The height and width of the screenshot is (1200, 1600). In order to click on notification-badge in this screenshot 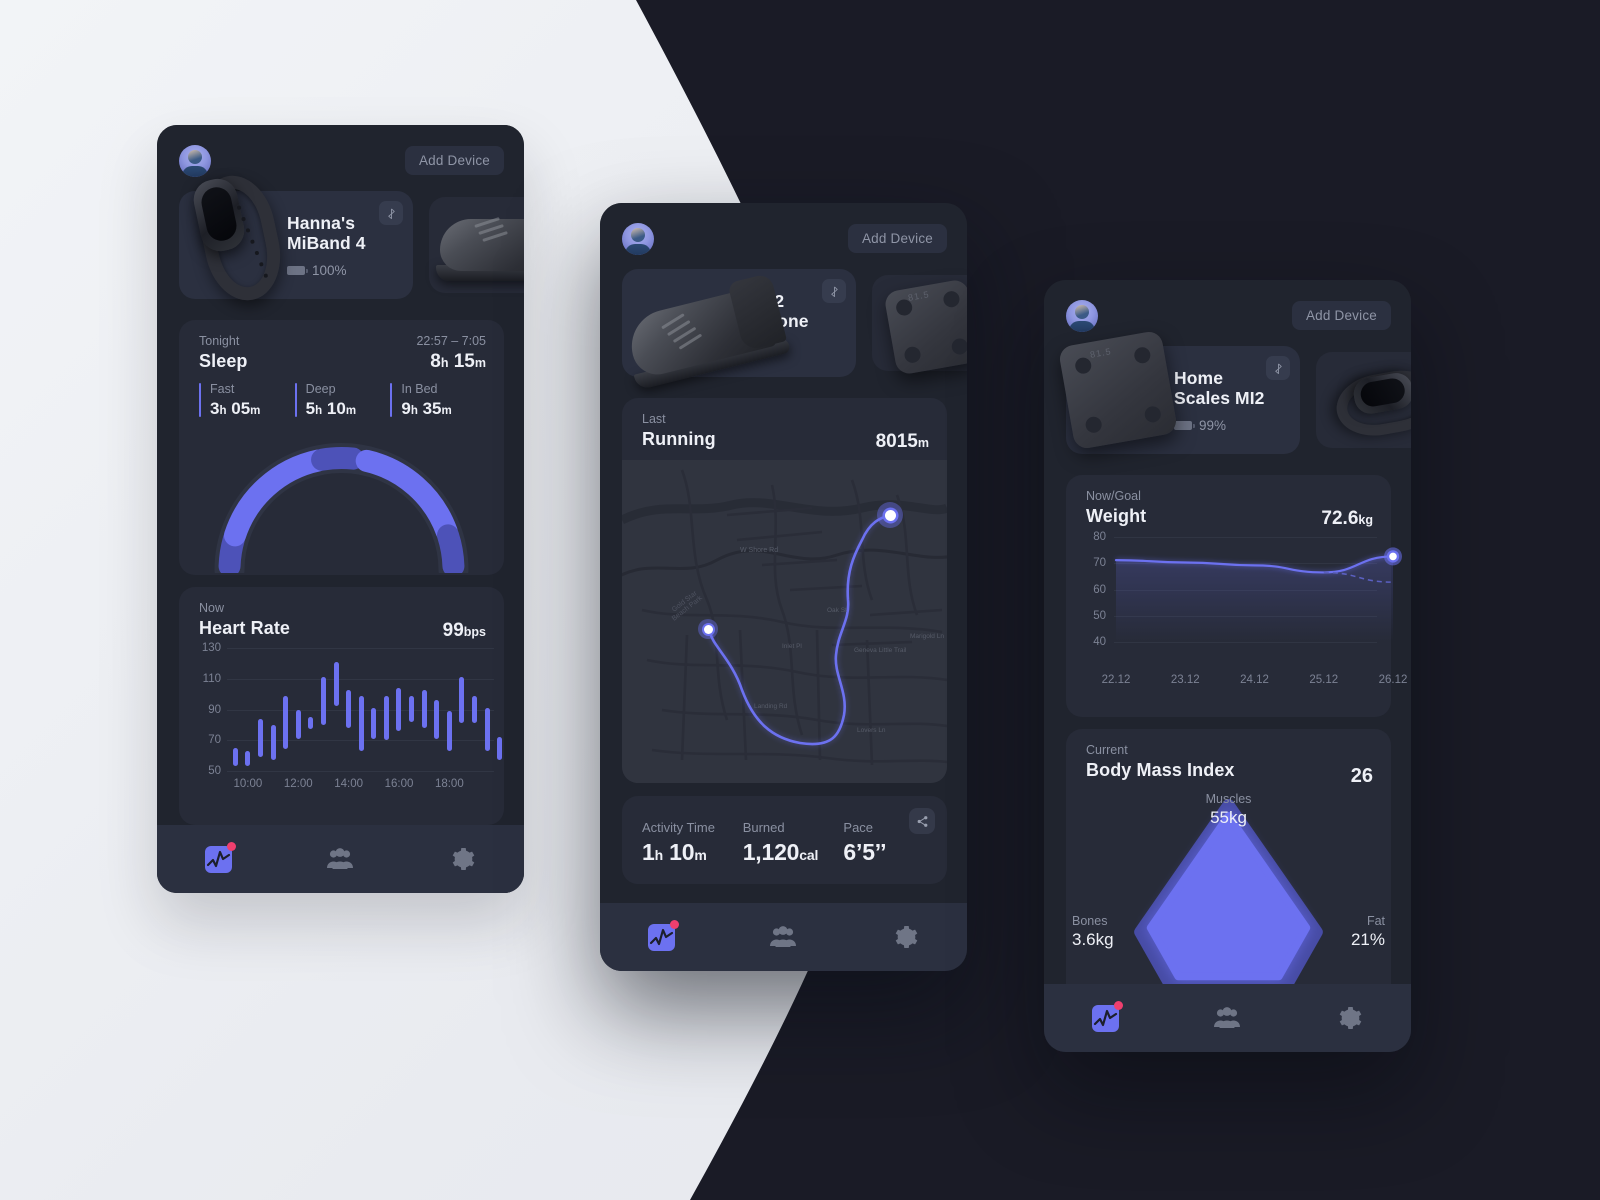, I will do `click(674, 924)`.